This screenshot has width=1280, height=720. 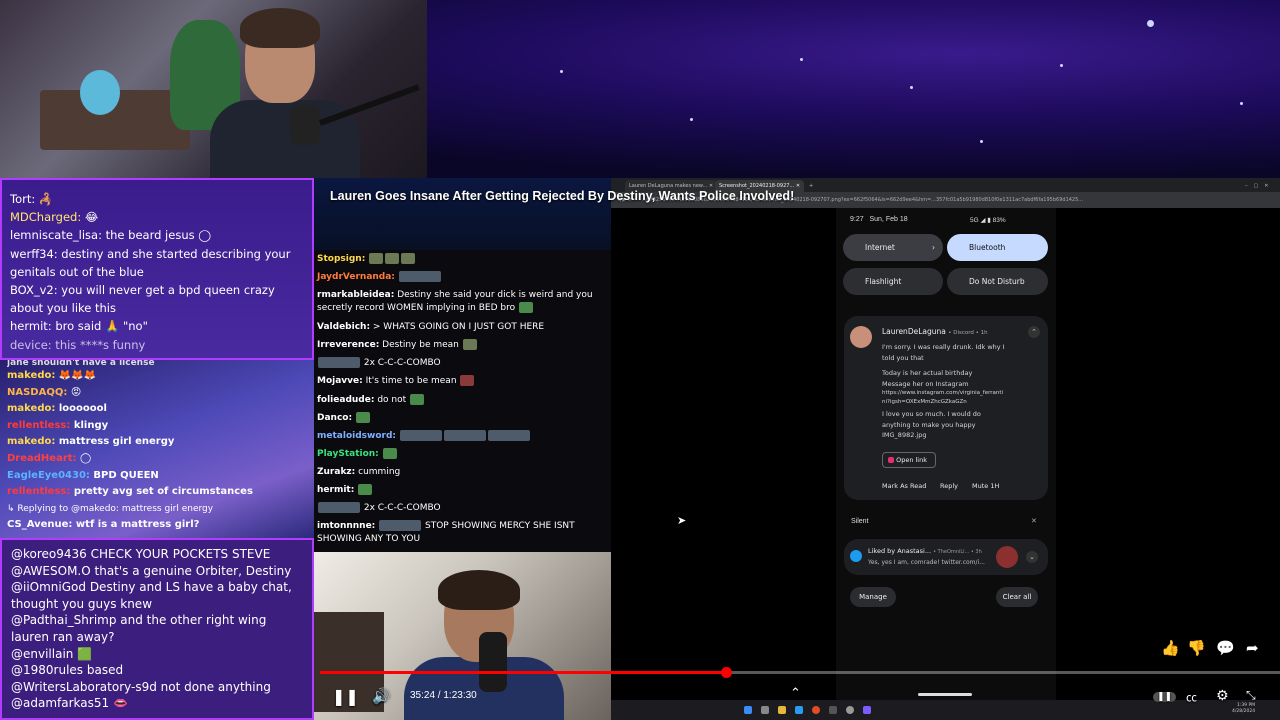 What do you see at coordinates (111, 235) in the screenshot?
I see `chat-message: lemniscate_lisa: the beard jesus ◯` at bounding box center [111, 235].